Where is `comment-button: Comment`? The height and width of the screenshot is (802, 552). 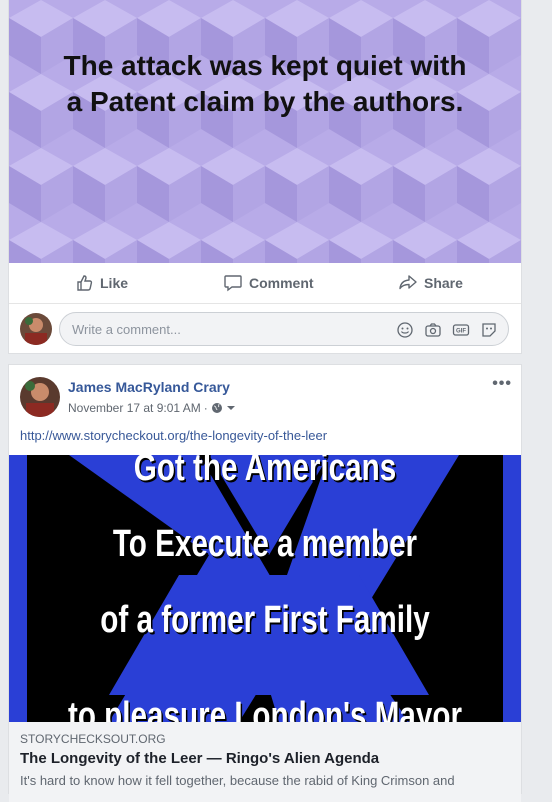
comment-button: Comment is located at coordinates (268, 283).